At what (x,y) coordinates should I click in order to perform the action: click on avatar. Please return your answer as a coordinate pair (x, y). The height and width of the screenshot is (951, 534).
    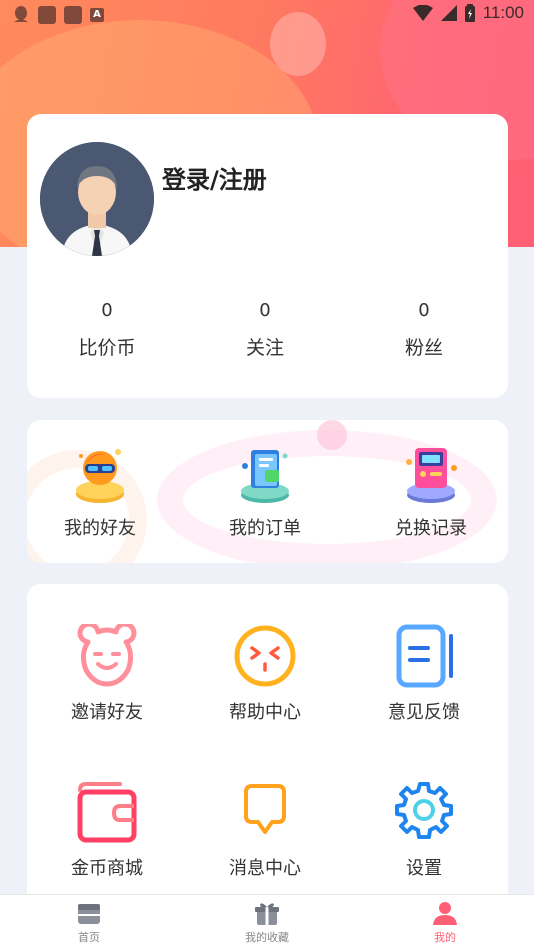
    Looking at the image, I should click on (97, 199).